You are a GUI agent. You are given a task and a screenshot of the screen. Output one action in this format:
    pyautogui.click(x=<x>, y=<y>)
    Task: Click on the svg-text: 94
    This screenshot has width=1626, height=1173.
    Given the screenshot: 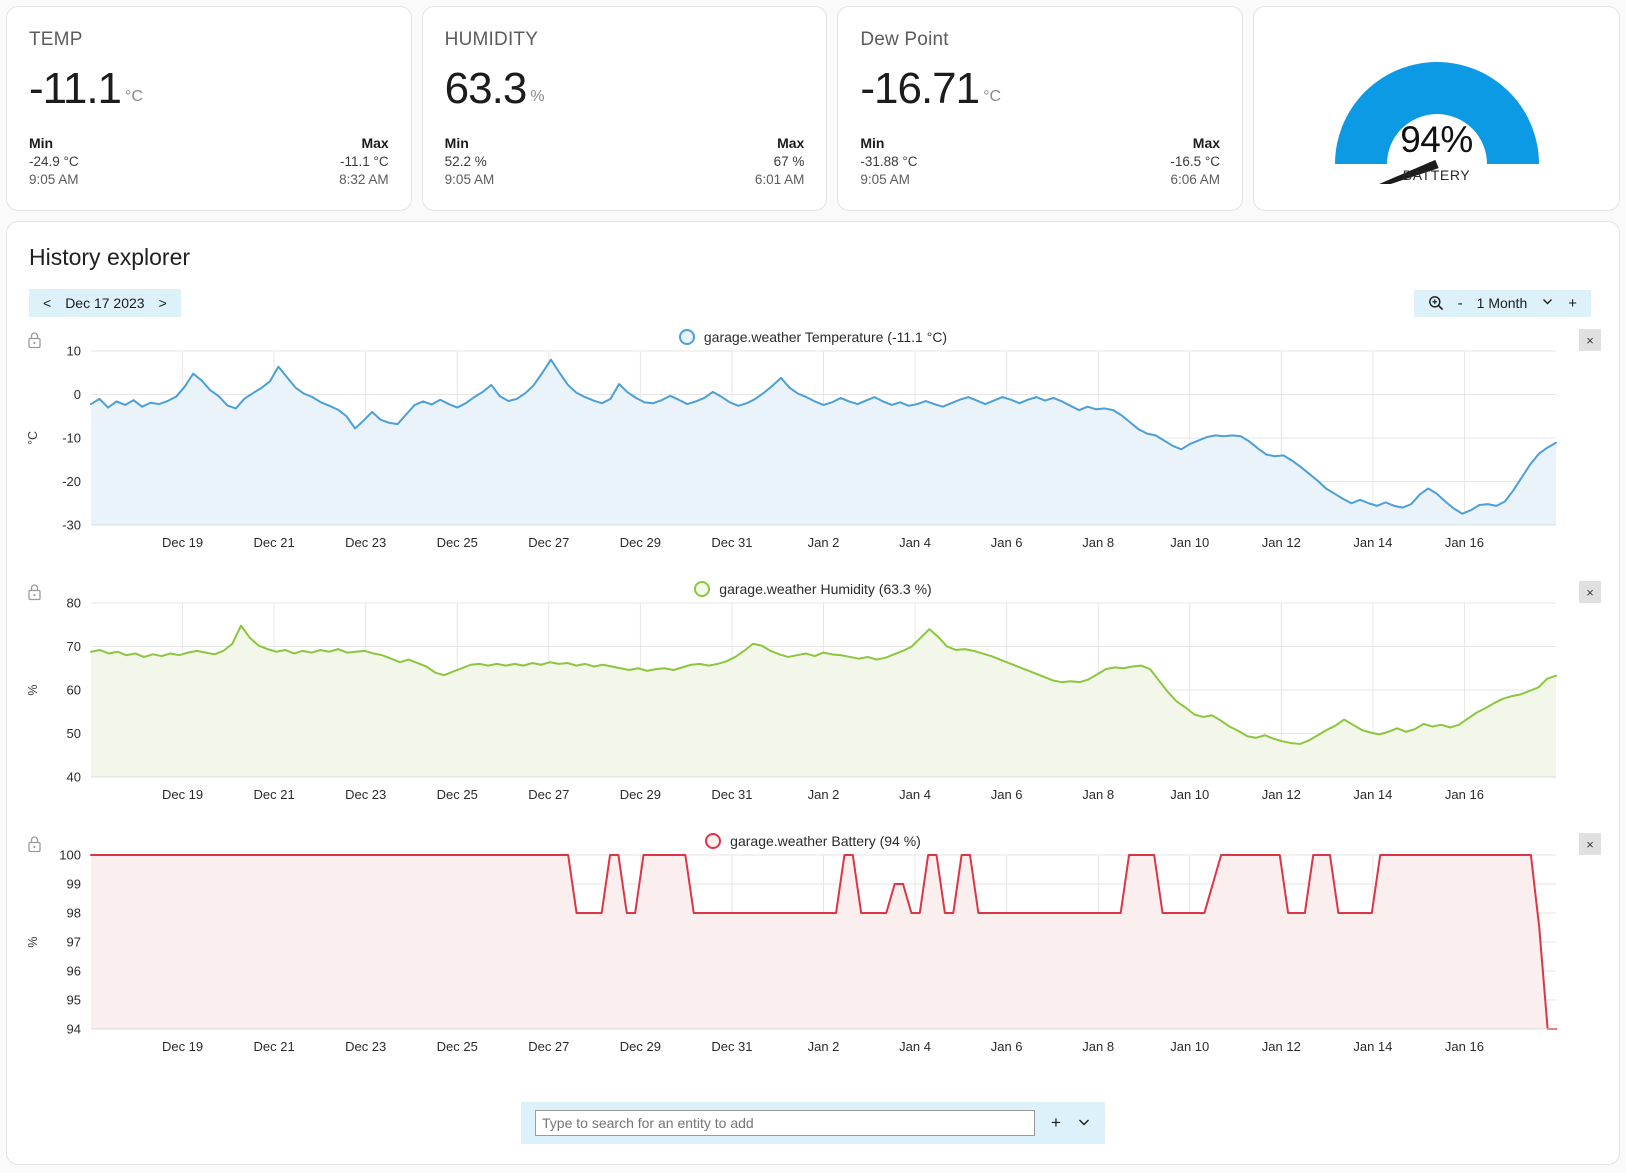 What is the action you would take?
    pyautogui.click(x=74, y=1029)
    